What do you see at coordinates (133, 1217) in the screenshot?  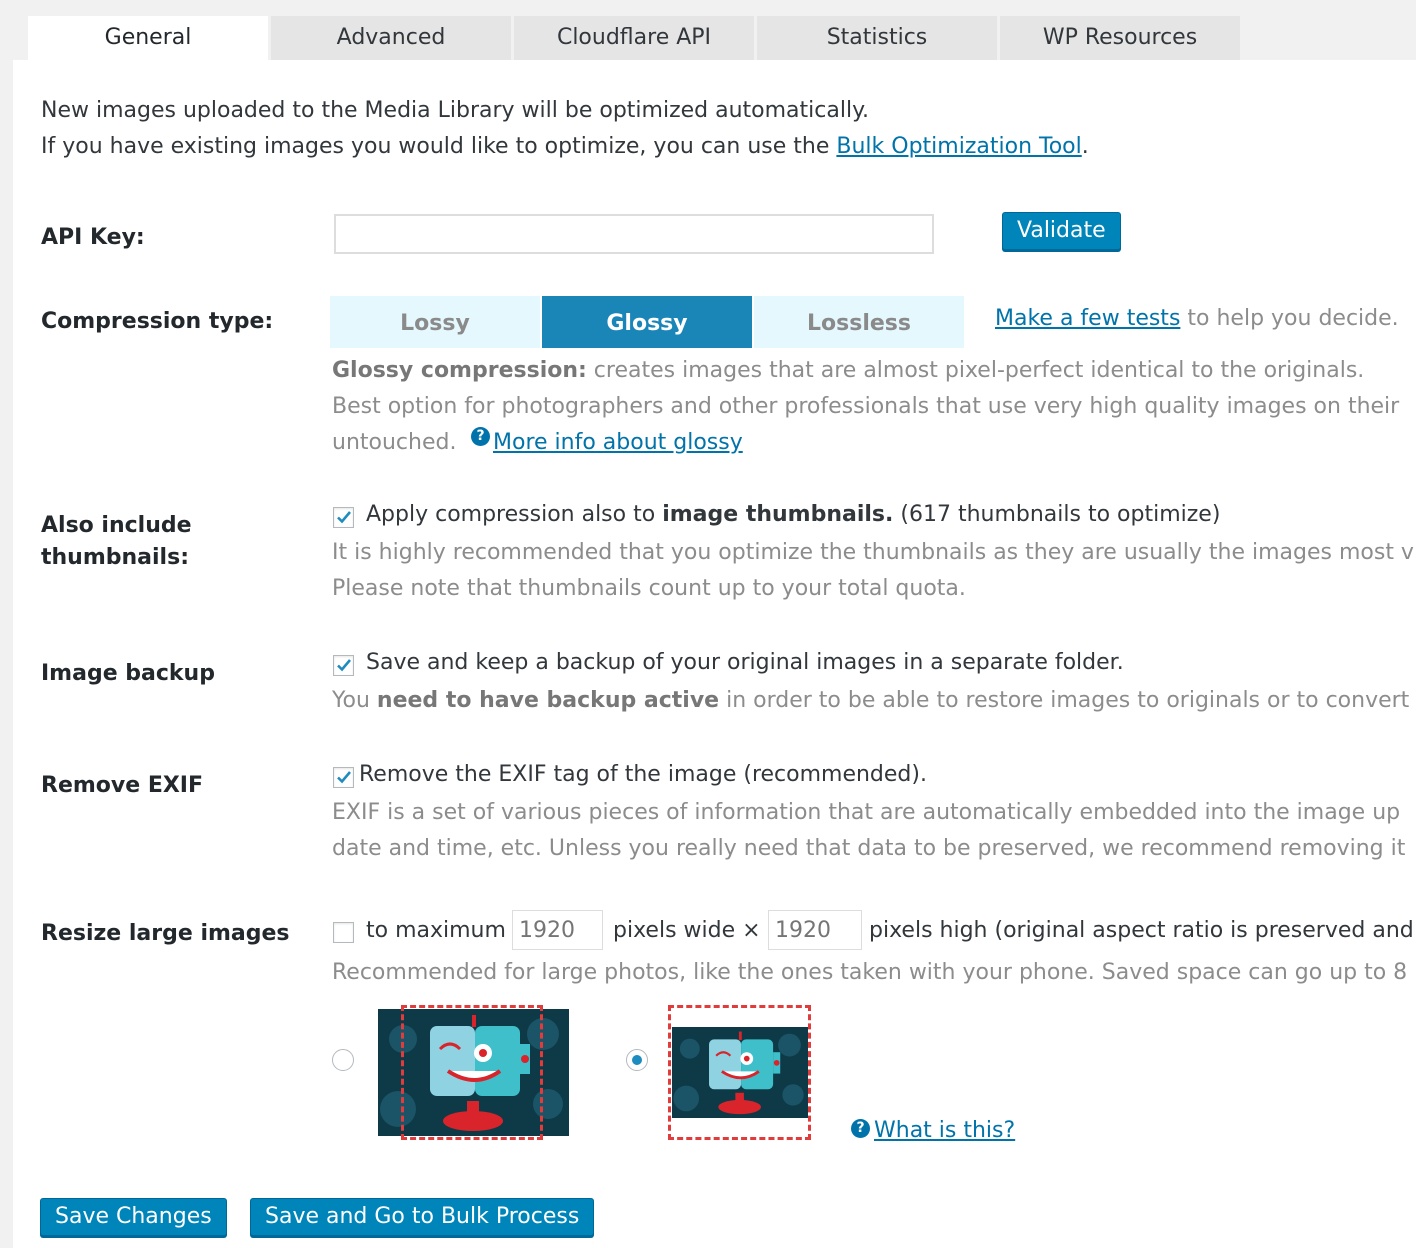 I see `save-changes-button: Save Changes` at bounding box center [133, 1217].